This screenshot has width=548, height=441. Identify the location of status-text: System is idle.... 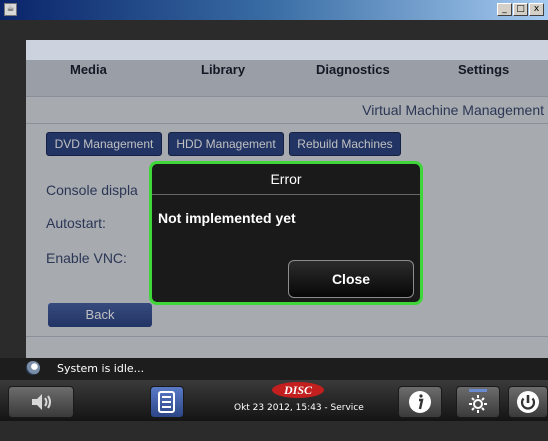
(101, 368).